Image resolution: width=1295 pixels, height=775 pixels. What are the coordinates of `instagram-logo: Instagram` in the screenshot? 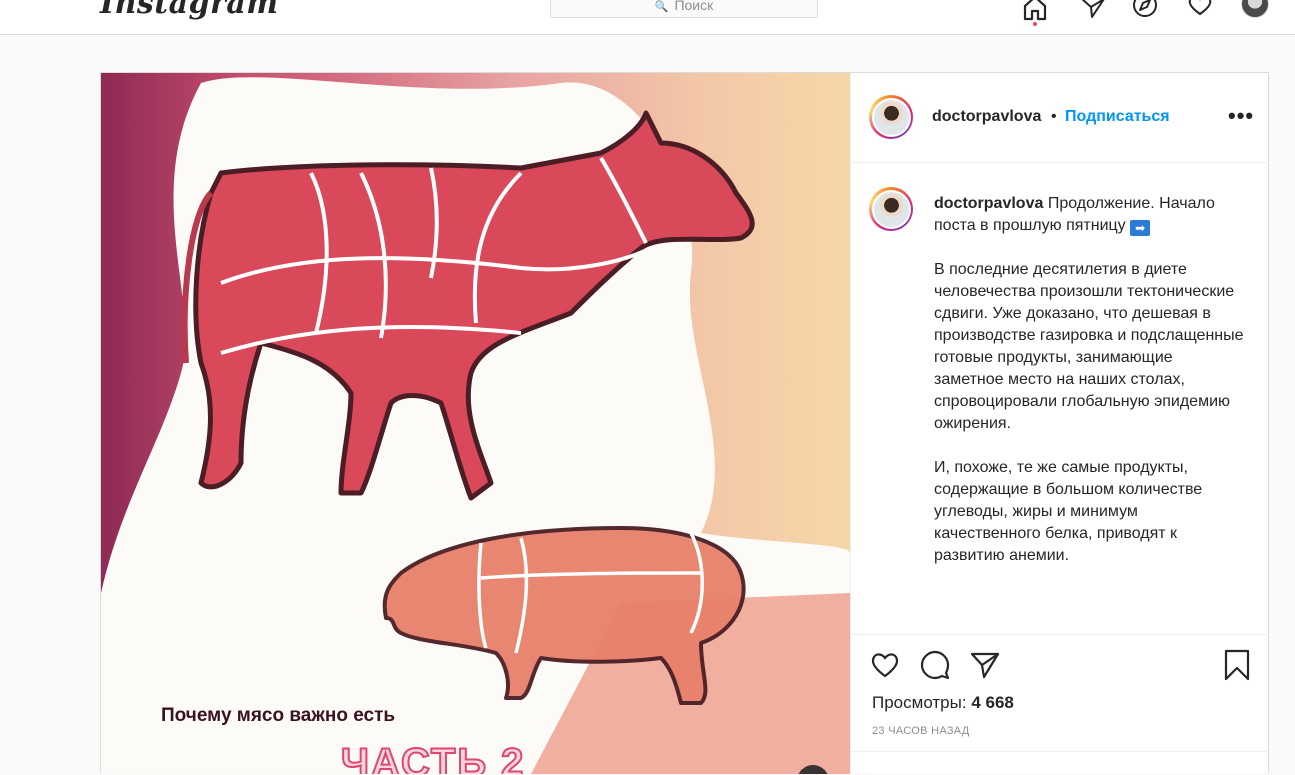 It's located at (189, 10).